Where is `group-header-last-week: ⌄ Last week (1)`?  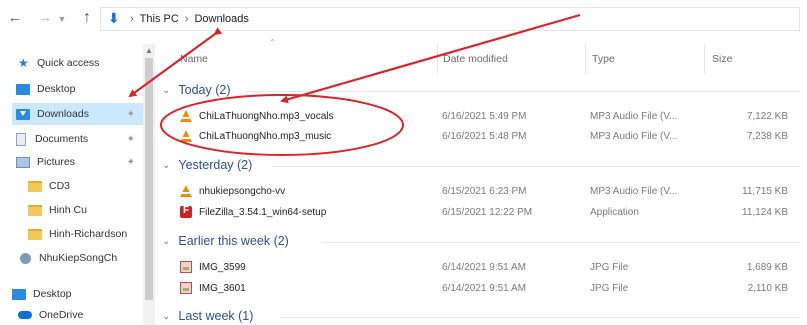 group-header-last-week: ⌄ Last week (1) is located at coordinates (207, 315).